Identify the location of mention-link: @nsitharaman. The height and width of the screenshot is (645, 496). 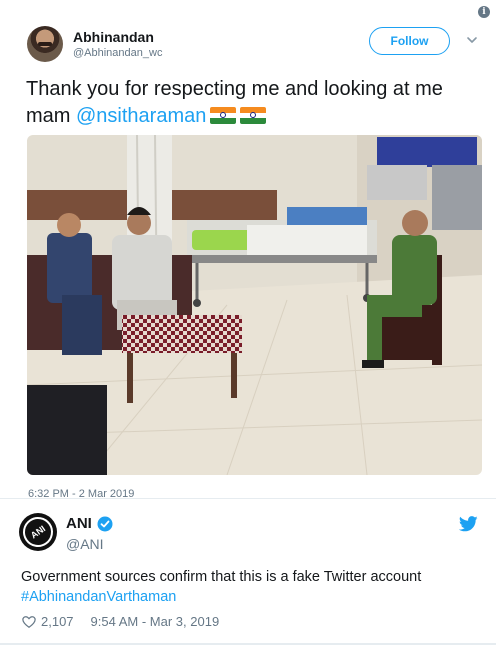
(141, 116).